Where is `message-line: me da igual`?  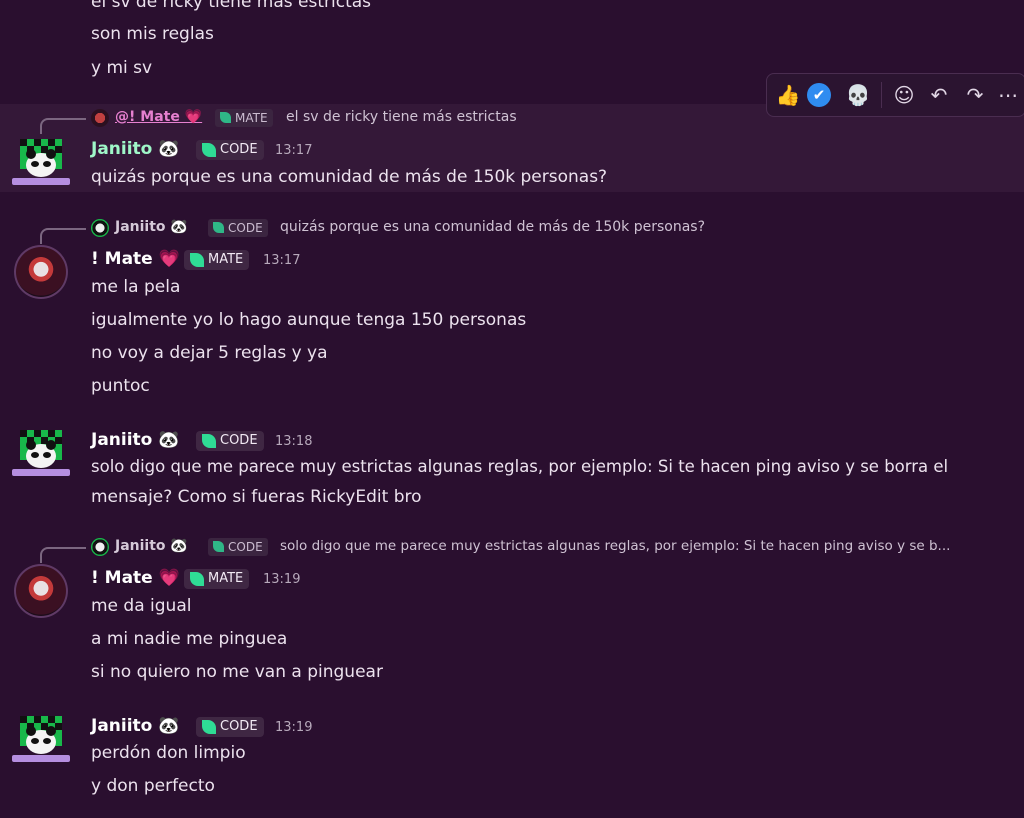 message-line: me da igual is located at coordinates (141, 606).